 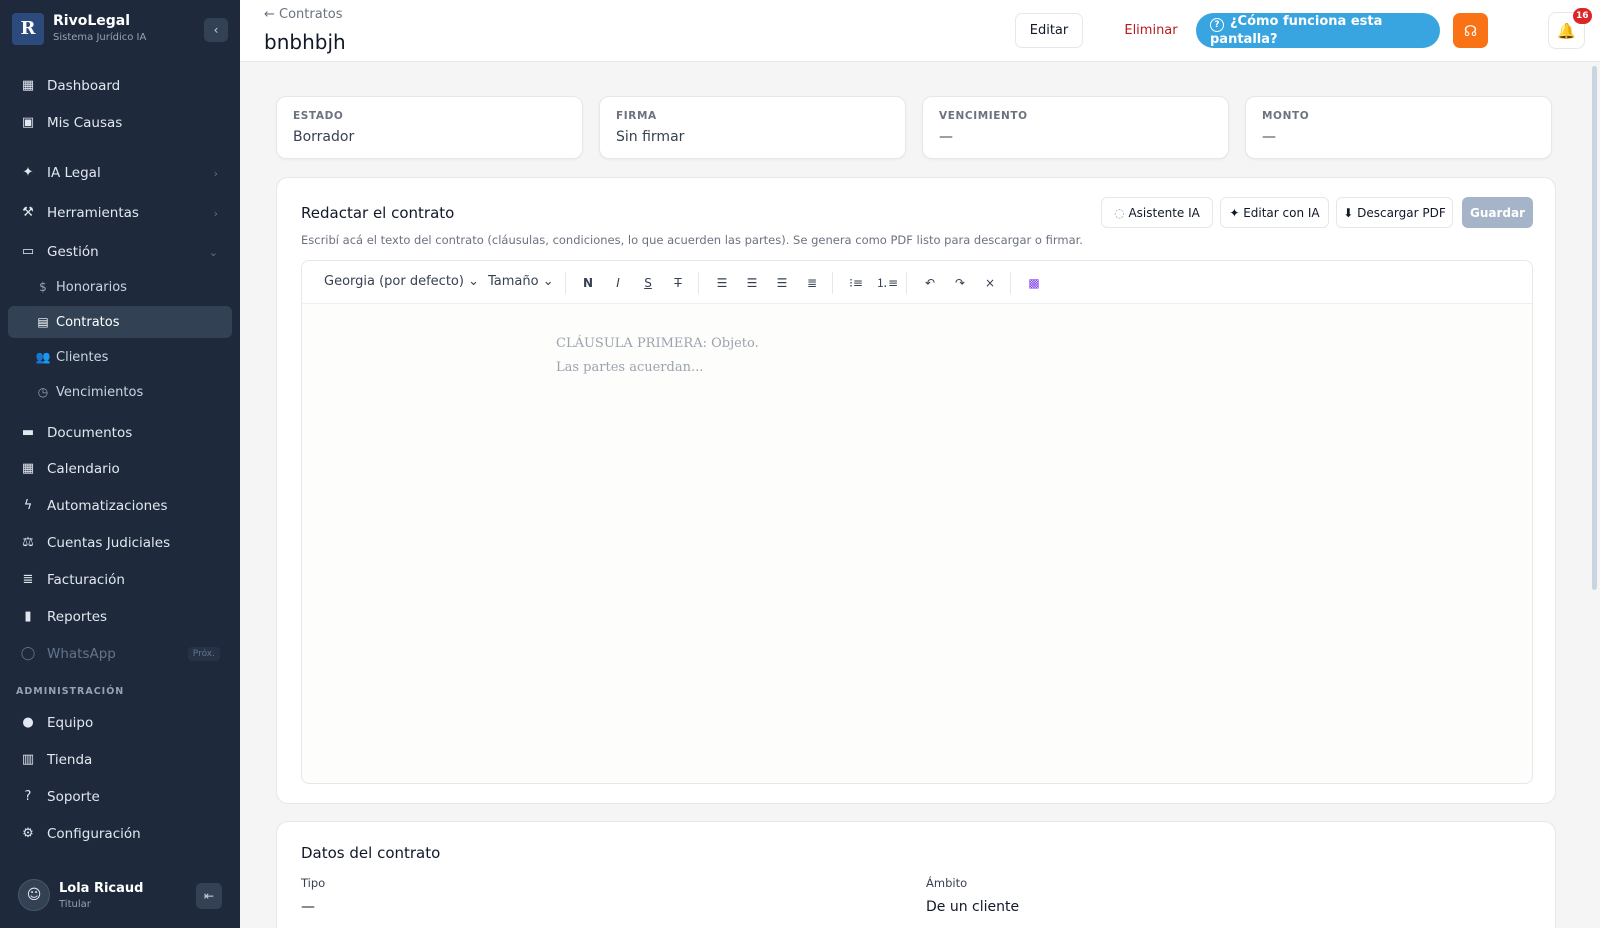 I want to click on sidebar-item-soporte: ? Soporte, so click(x=120, y=797).